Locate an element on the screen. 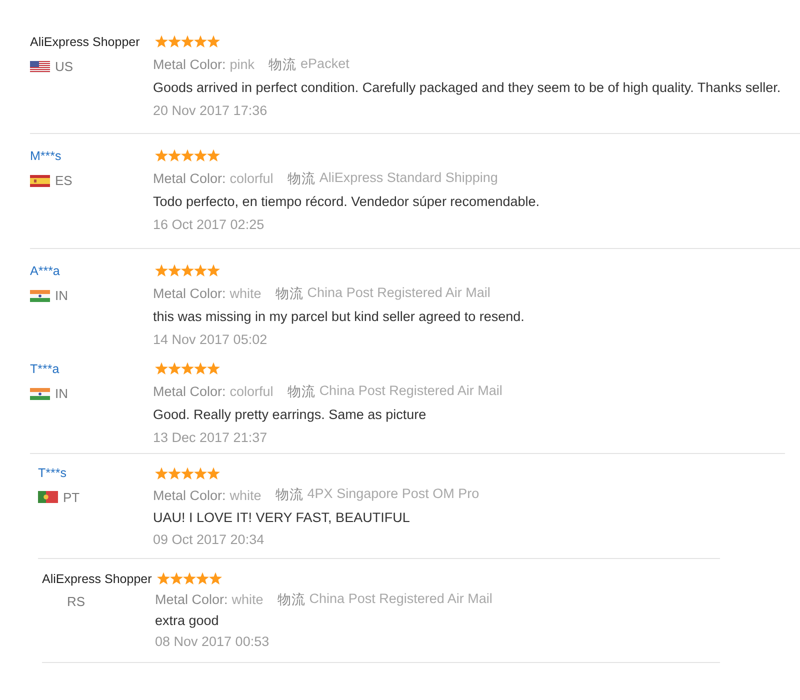 This screenshot has width=800, height=700. attribute-value: 4PX Singapore Post OM Pro is located at coordinates (393, 494).